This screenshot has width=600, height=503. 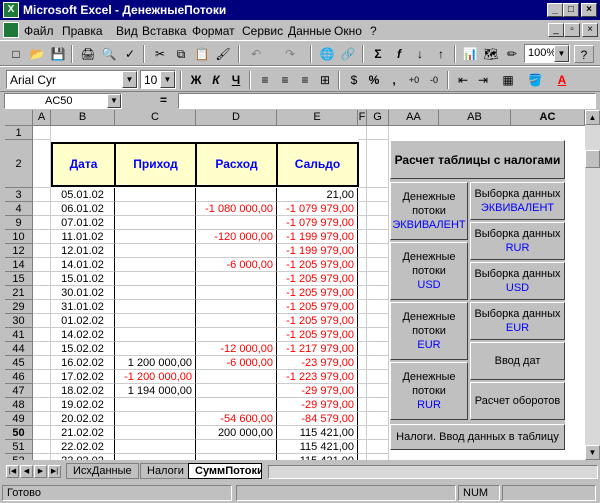 What do you see at coordinates (83, 321) in the screenshot?
I see `cell-b: 01.02.02` at bounding box center [83, 321].